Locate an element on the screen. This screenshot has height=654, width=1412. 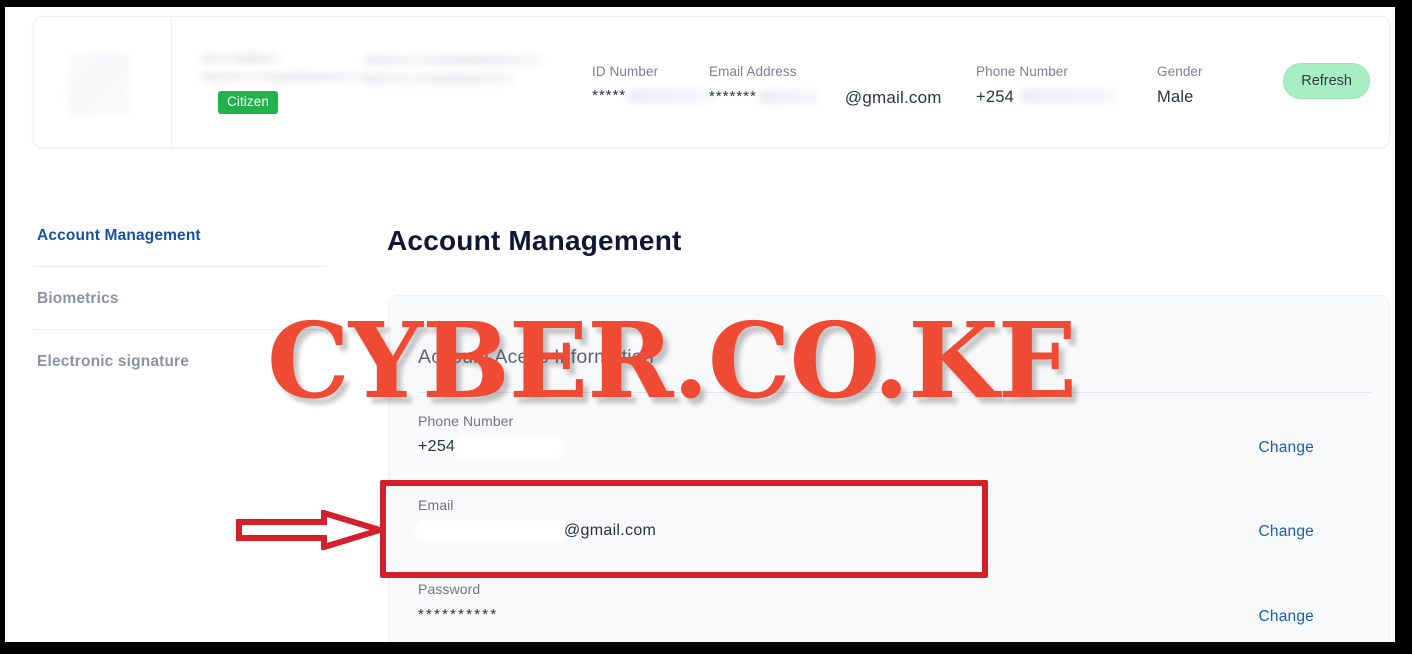
sidebar-item-label: Electronic signature is located at coordinates (113, 361).